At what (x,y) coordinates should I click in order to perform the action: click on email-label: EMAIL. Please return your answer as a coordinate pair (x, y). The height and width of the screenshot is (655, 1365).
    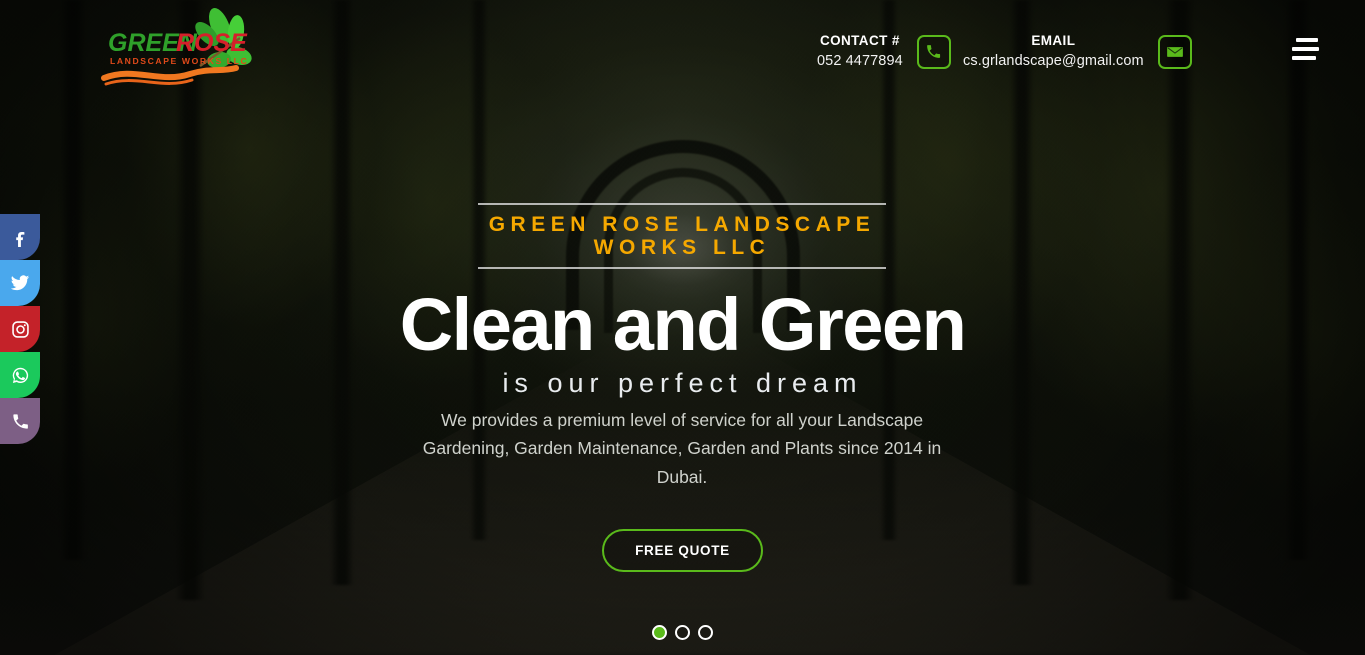
    Looking at the image, I should click on (1053, 40).